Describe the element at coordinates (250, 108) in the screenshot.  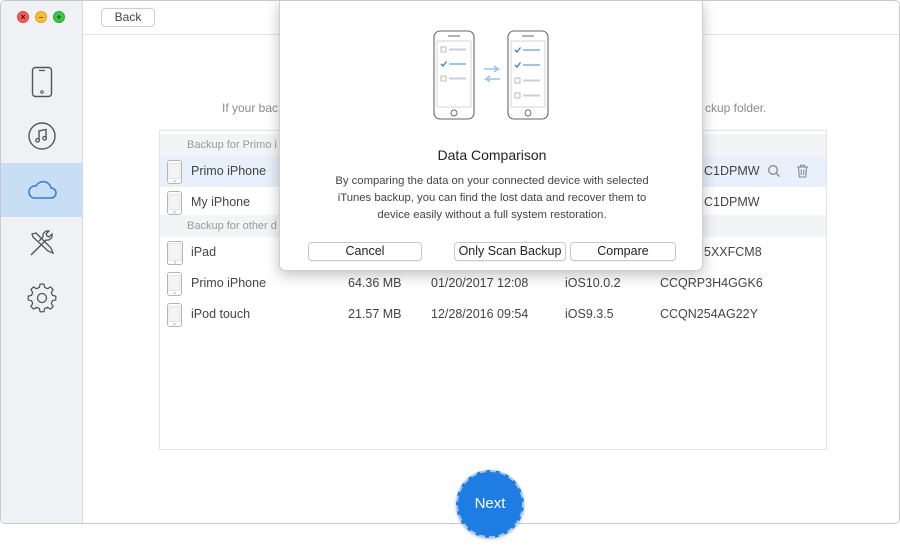
I see `instruction-text-left: If your bac` at that location.